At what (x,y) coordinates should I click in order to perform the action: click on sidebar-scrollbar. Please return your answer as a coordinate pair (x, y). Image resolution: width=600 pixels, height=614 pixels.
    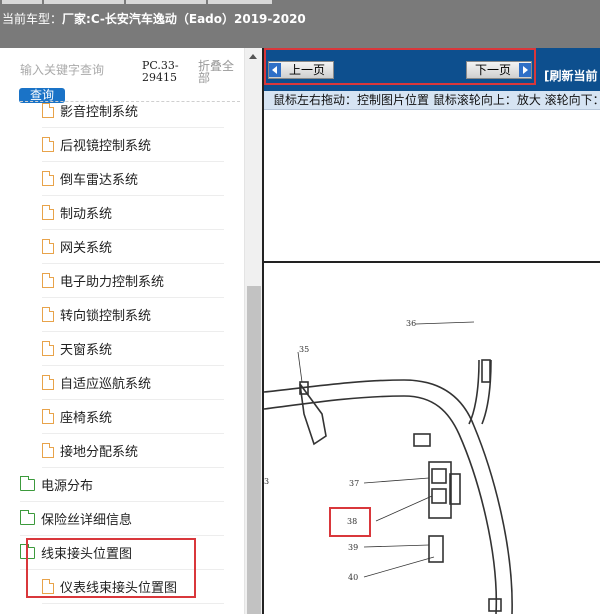
    Looking at the image, I should click on (253, 331).